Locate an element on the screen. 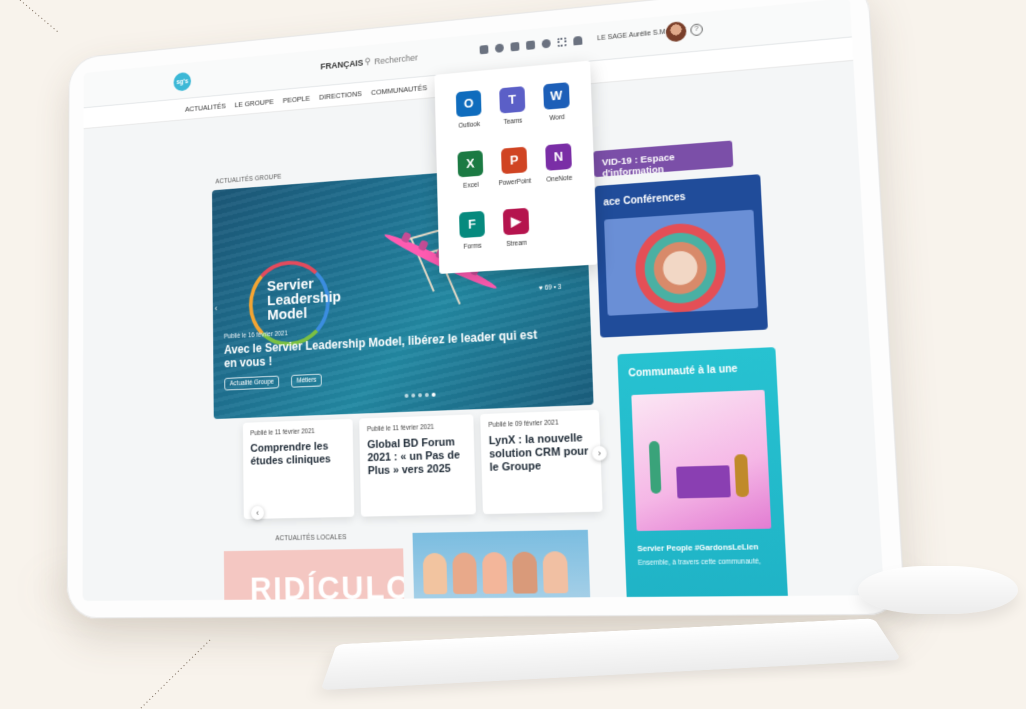 This screenshot has height=709, width=1026. nav-item-le-groupe: LE GROUPE is located at coordinates (254, 103).